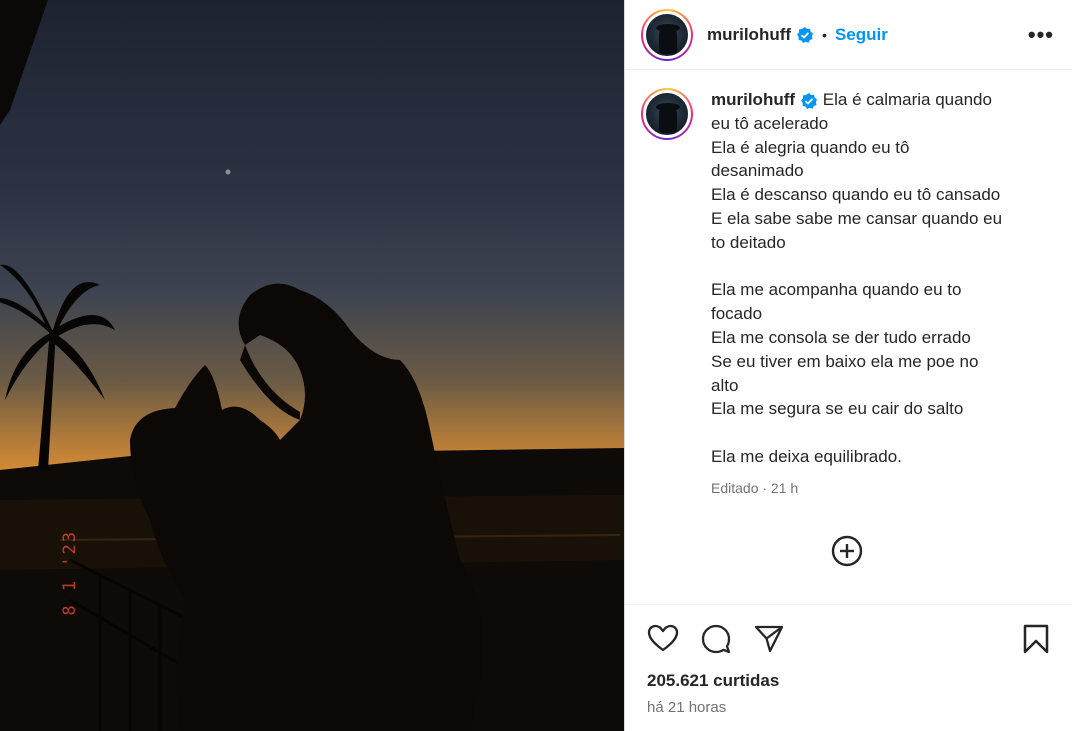 The width and height of the screenshot is (1072, 731). What do you see at coordinates (836, 290) in the screenshot?
I see `caption-line: Ela me acompanha quando eu to` at bounding box center [836, 290].